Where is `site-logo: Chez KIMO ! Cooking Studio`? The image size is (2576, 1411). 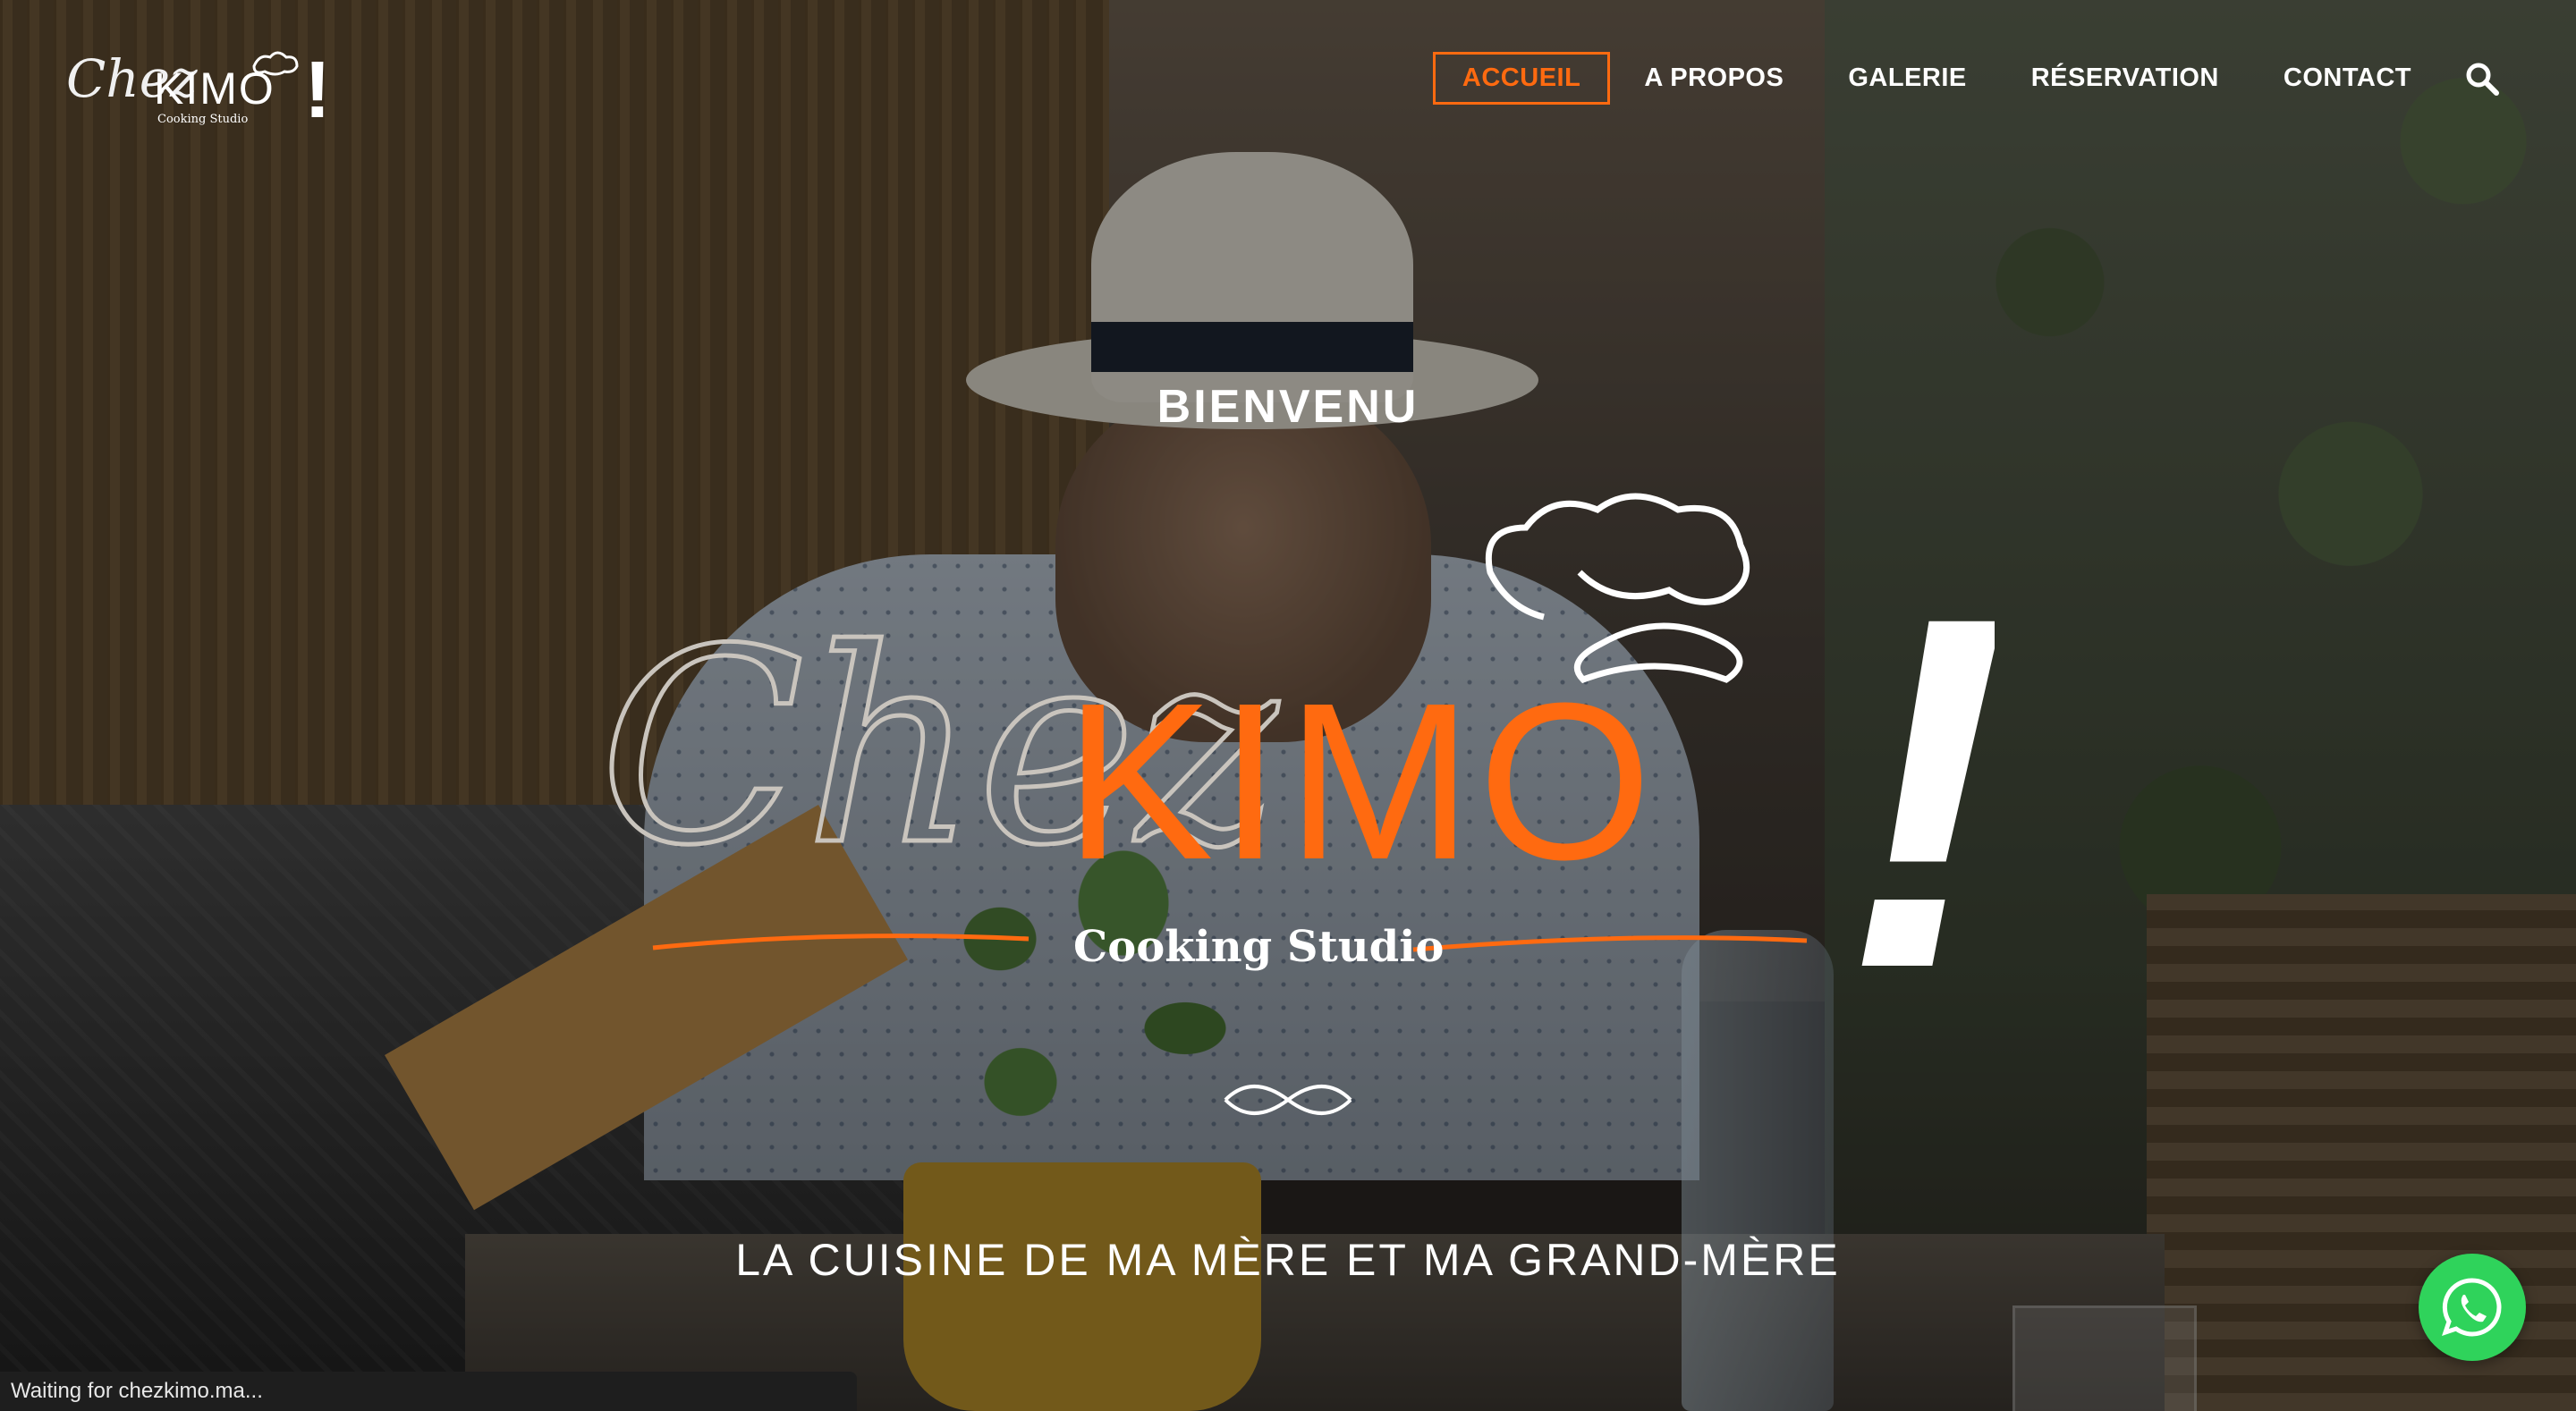 site-logo: Chez KIMO ! Cooking Studio is located at coordinates (203, 81).